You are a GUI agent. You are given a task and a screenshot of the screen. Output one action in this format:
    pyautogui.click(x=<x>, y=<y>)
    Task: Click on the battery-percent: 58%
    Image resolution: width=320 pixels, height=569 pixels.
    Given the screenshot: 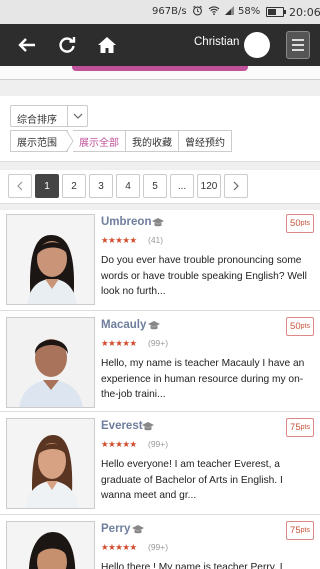 What is the action you would take?
    pyautogui.click(x=249, y=11)
    